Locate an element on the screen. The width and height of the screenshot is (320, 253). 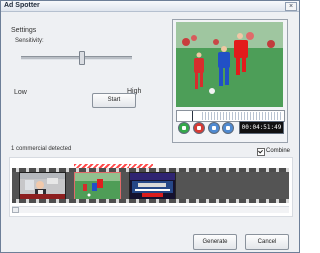
timeline-cursor is located at coordinates (192, 116).